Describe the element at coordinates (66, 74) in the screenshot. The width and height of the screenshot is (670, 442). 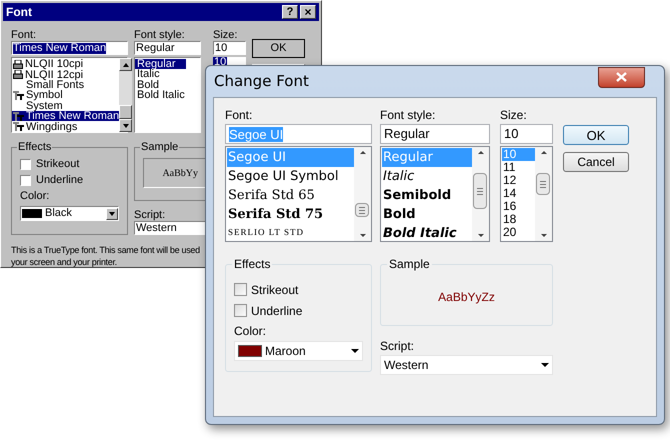
I see `list-item: NLQII 12cpi` at that location.